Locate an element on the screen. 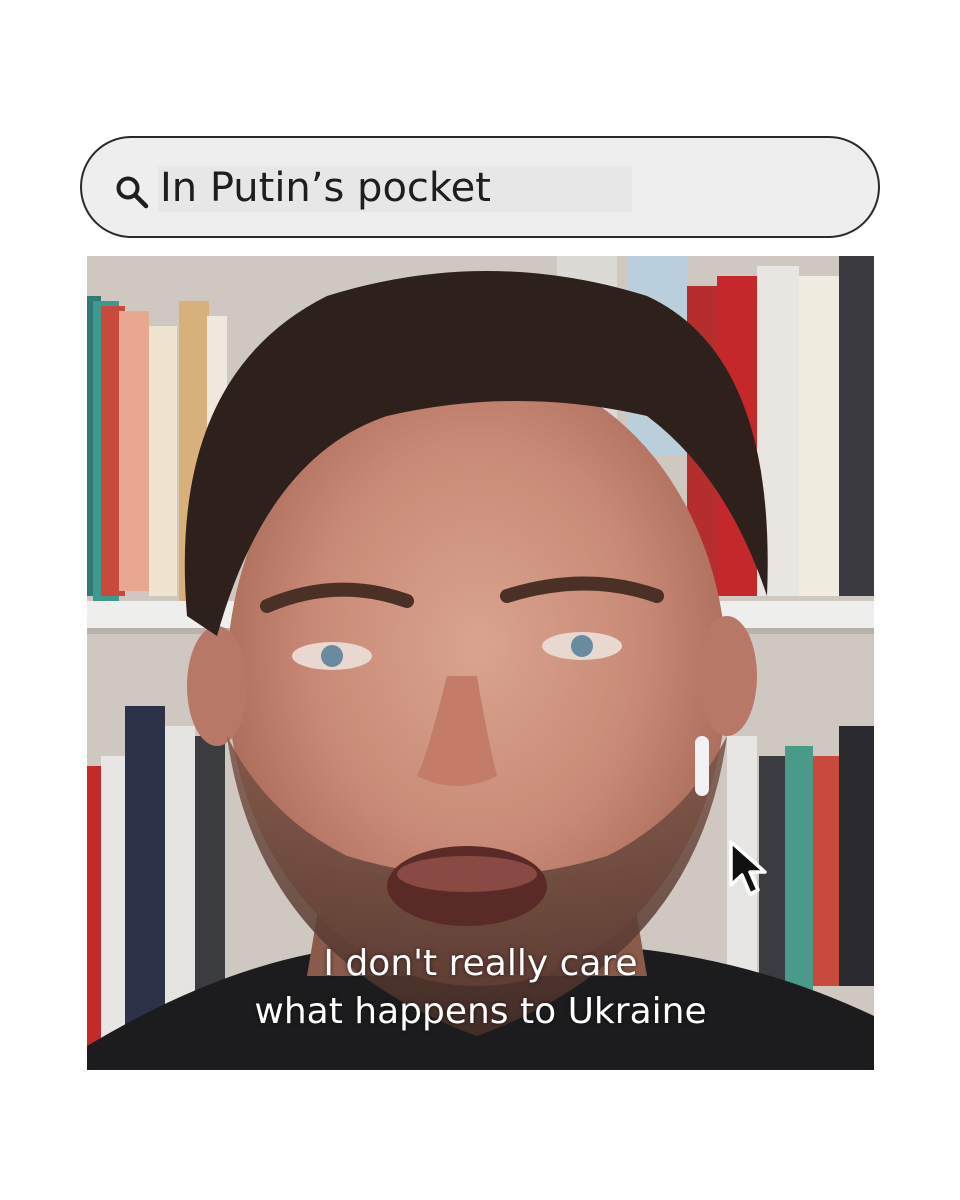  caption-line-2: what happens to Ukraine is located at coordinates (480, 1011).